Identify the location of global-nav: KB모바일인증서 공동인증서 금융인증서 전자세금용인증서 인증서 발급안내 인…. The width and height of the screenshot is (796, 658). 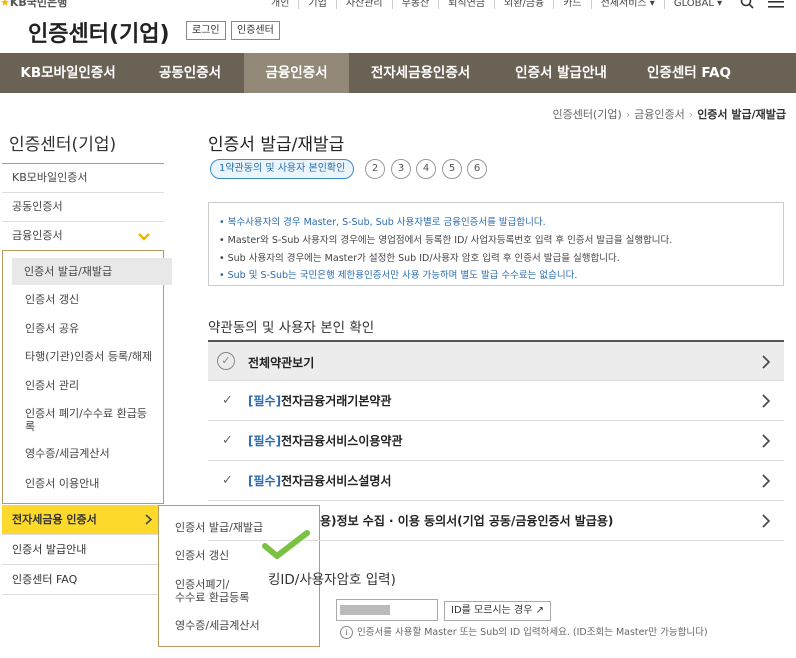
(398, 73).